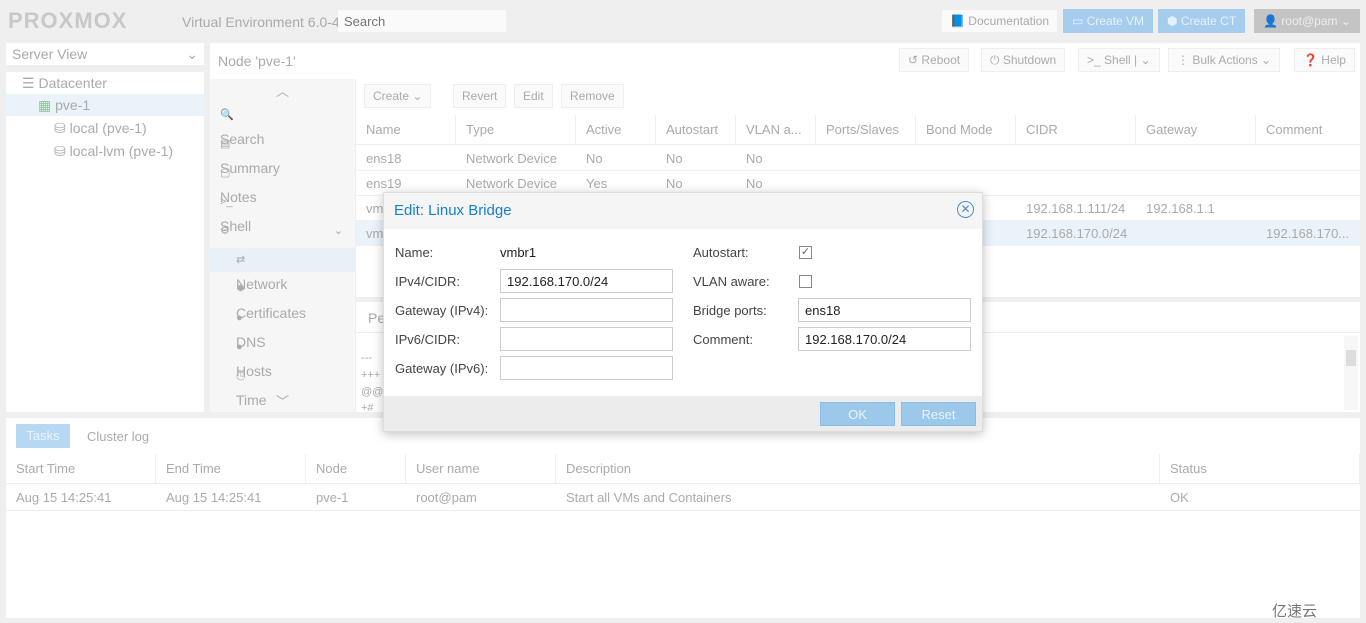 This screenshot has width=1366, height=623. I want to click on server-online-icon: ▦, so click(45, 105).